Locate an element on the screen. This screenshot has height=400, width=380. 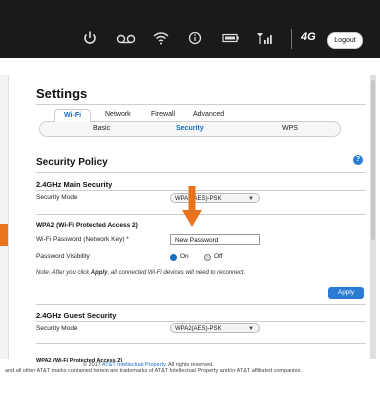
note-apply-word: Apply is located at coordinates (99, 273).